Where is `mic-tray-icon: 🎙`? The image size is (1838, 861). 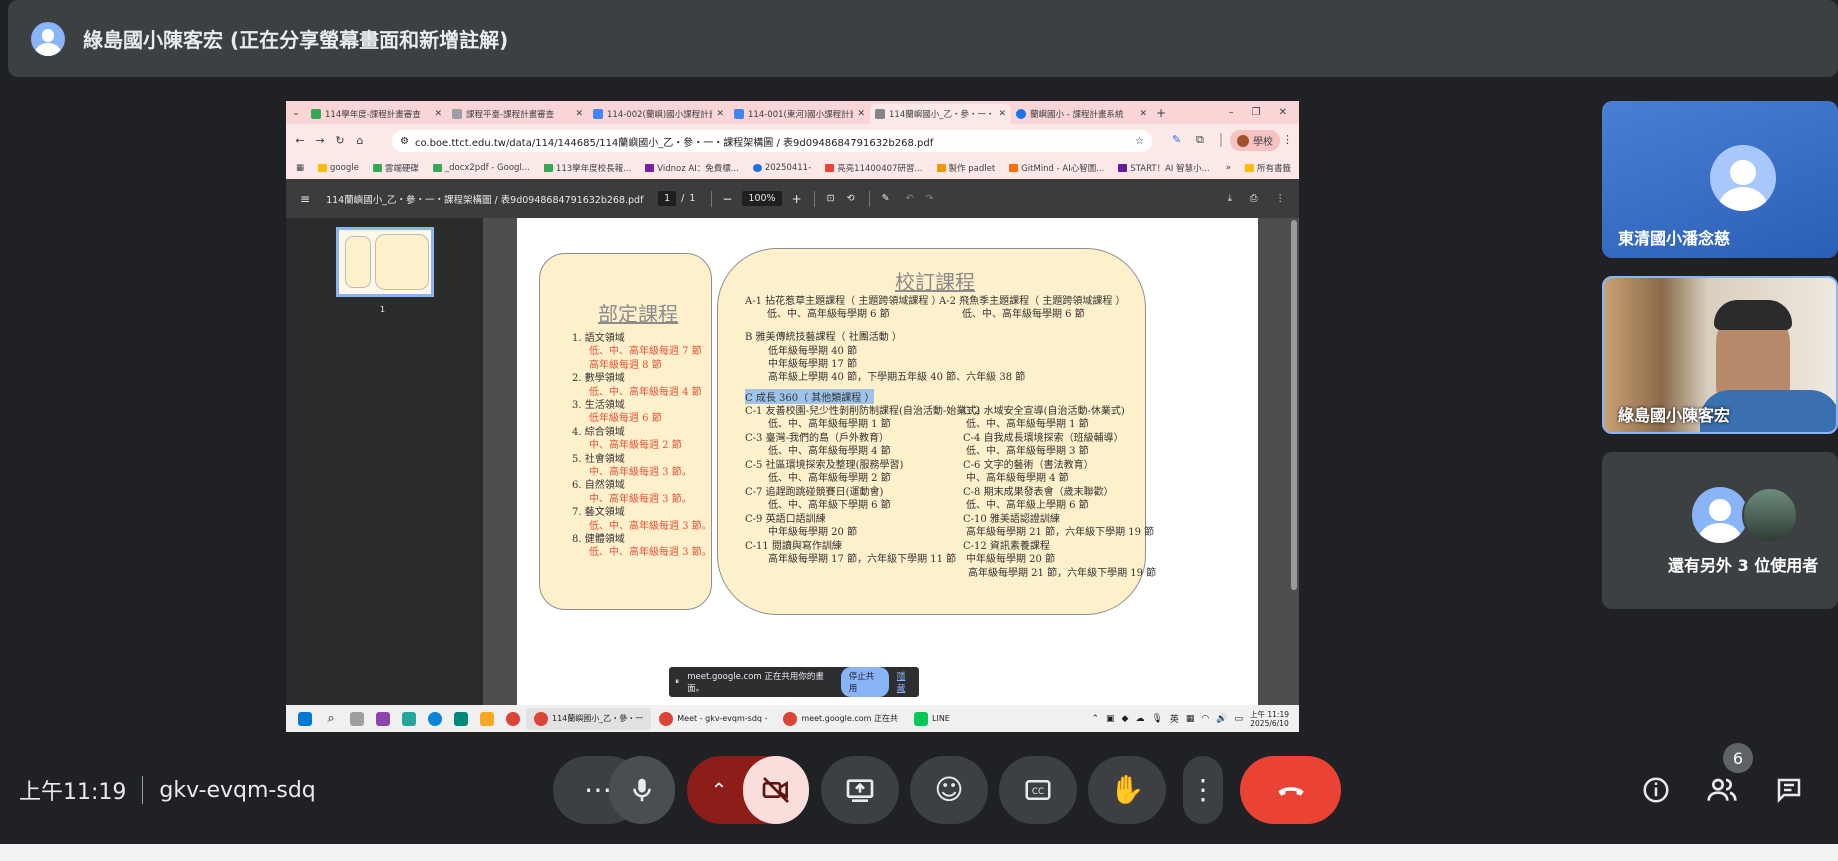 mic-tray-icon: 🎙 is located at coordinates (1156, 719).